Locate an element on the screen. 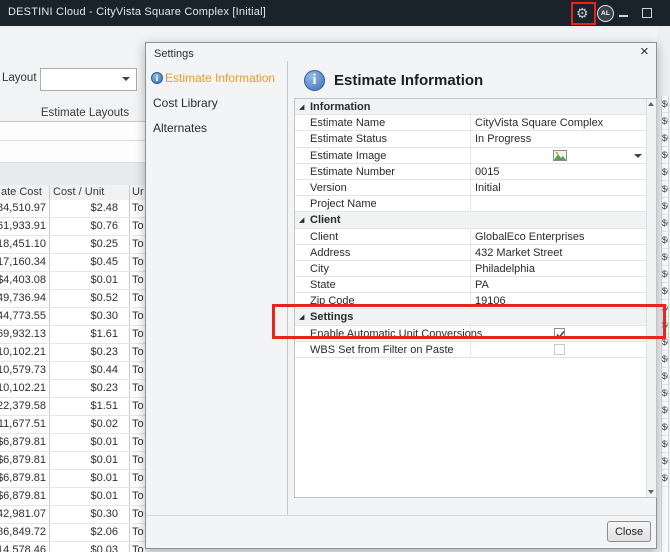  user-avatar: AL is located at coordinates (605, 13).